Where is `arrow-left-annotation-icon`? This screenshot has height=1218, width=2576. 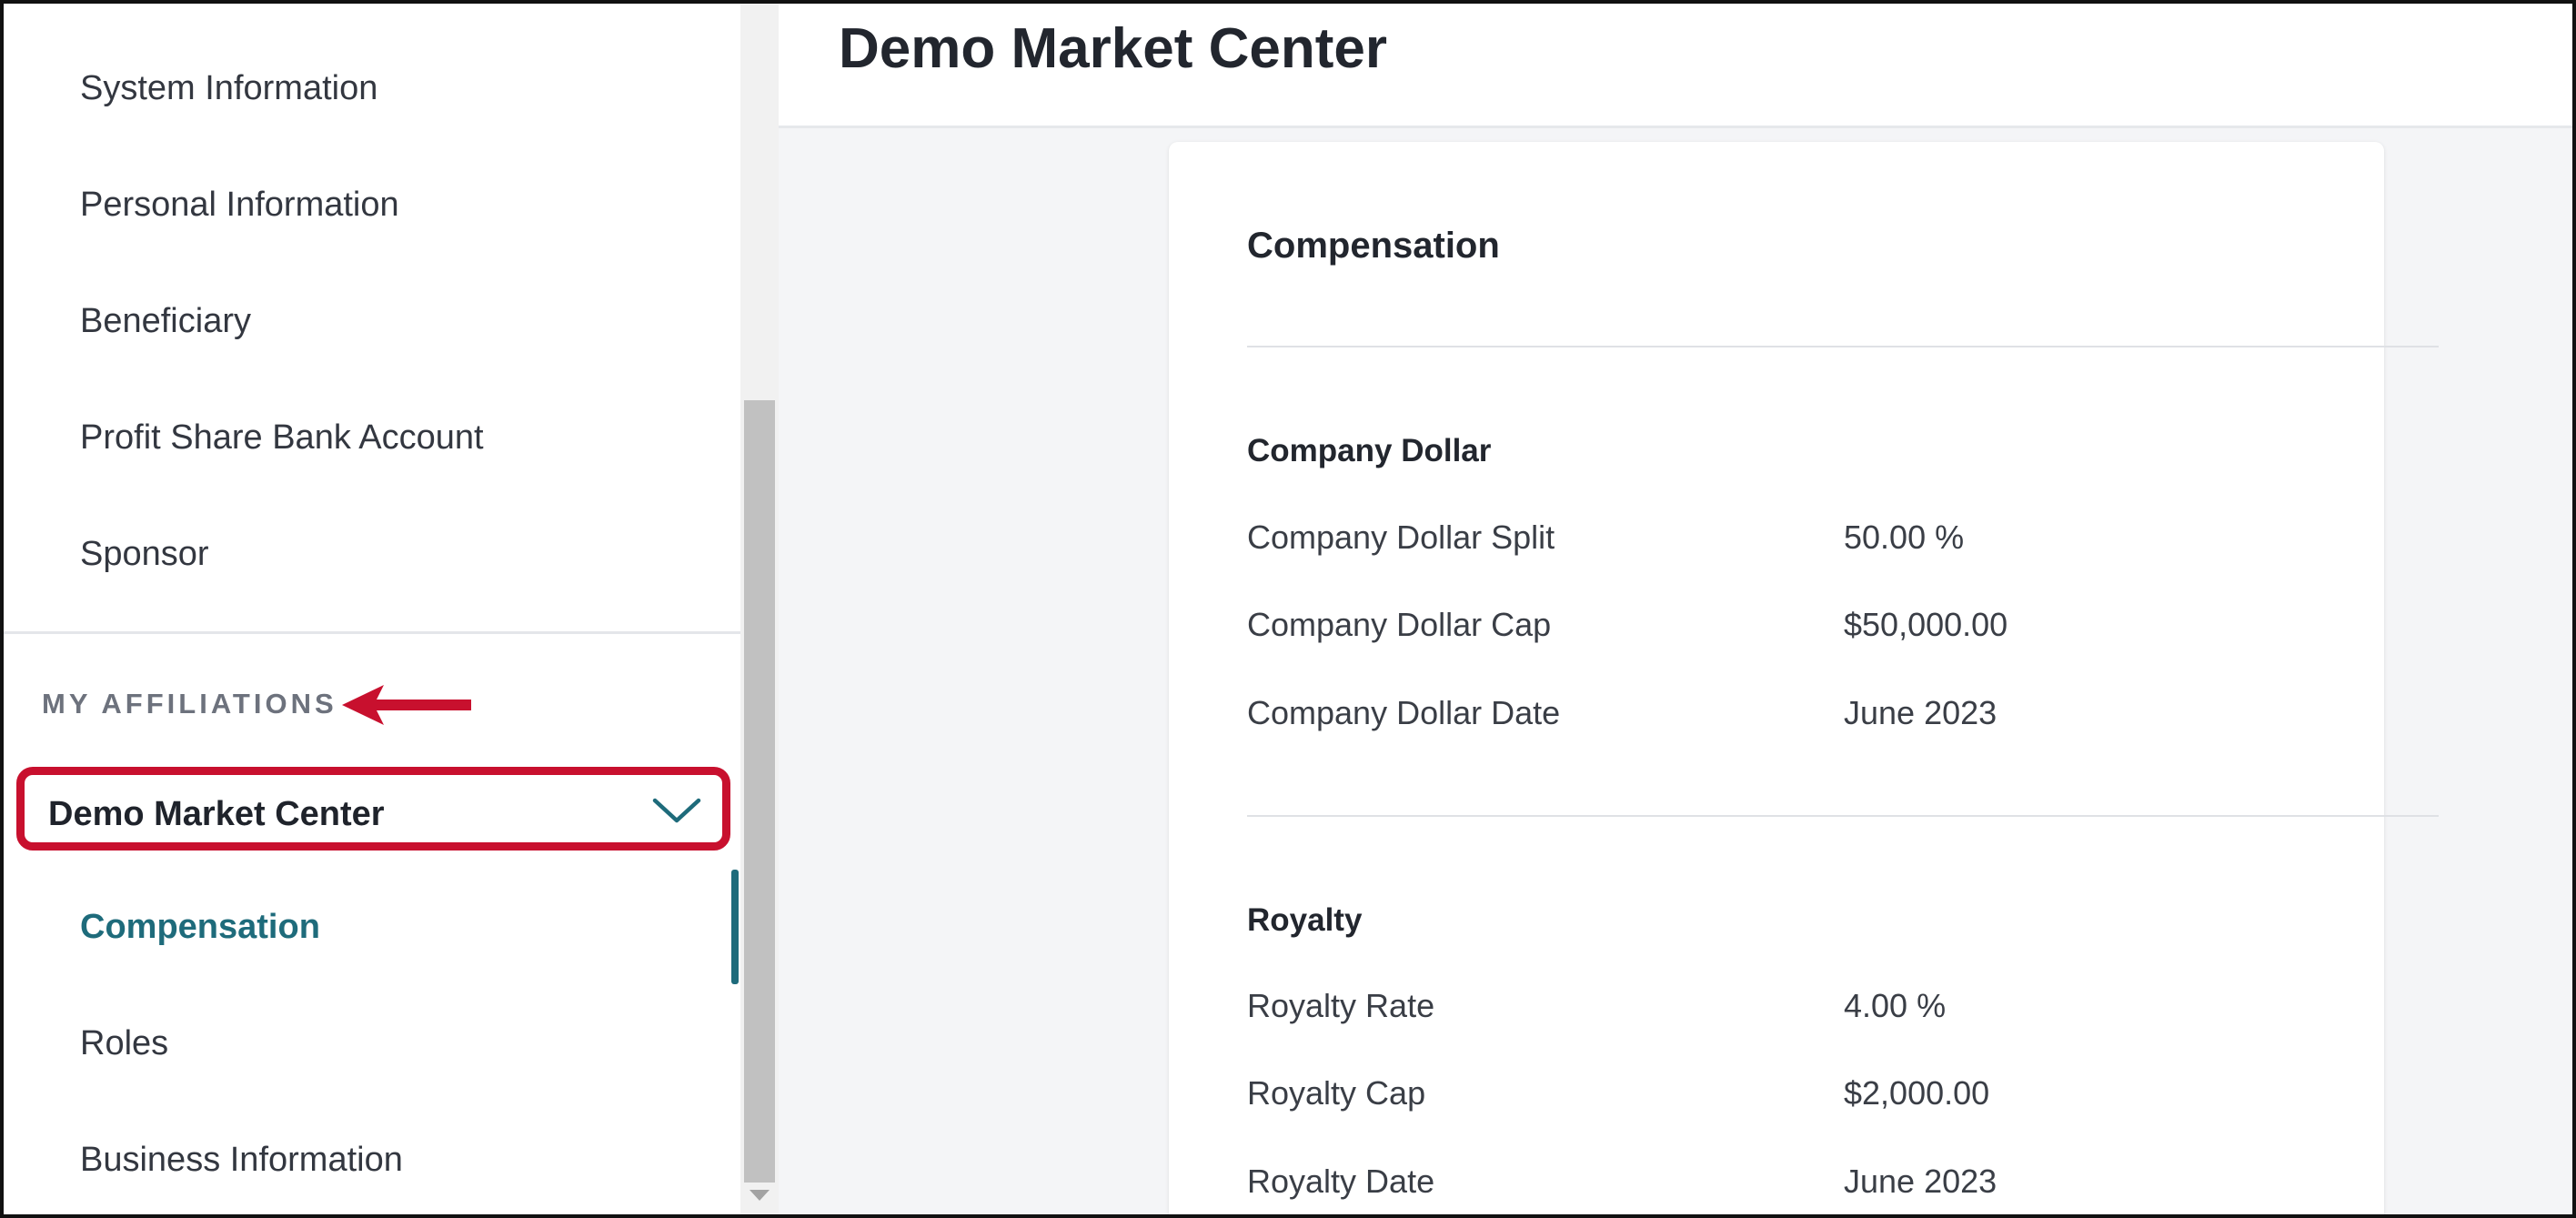 arrow-left-annotation-icon is located at coordinates (406, 705).